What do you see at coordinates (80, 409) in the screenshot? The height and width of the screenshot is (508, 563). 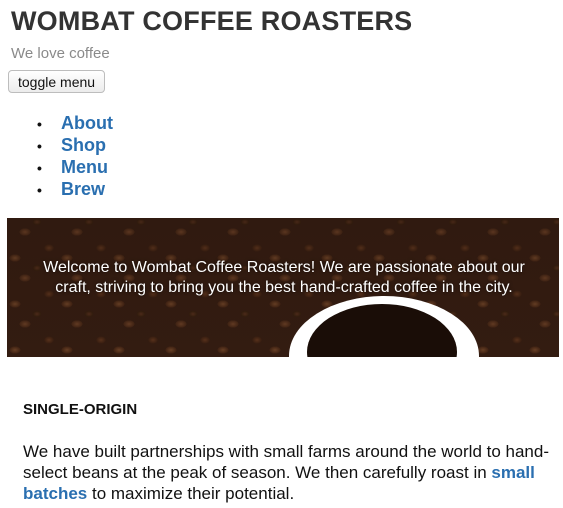 I see `section-heading: SINGLE-ORIGIN` at bounding box center [80, 409].